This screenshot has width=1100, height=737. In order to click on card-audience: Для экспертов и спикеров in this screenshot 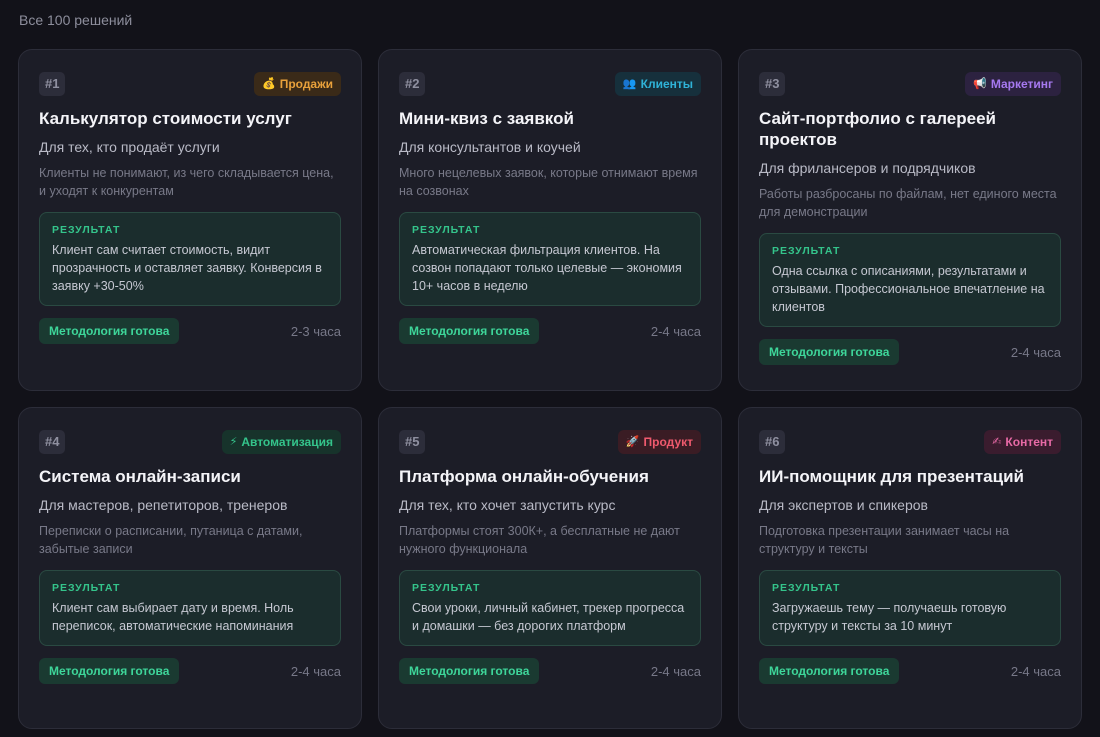, I will do `click(843, 505)`.